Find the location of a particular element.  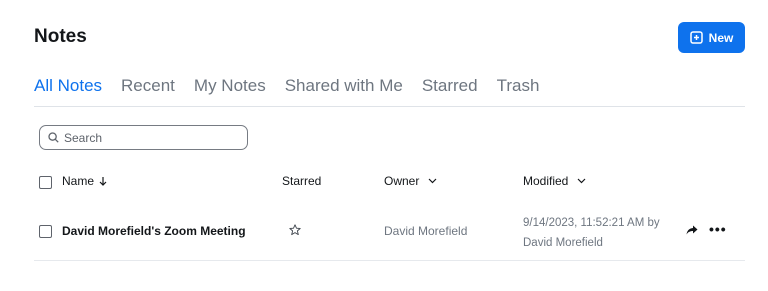

new-button-label: New is located at coordinates (721, 37).